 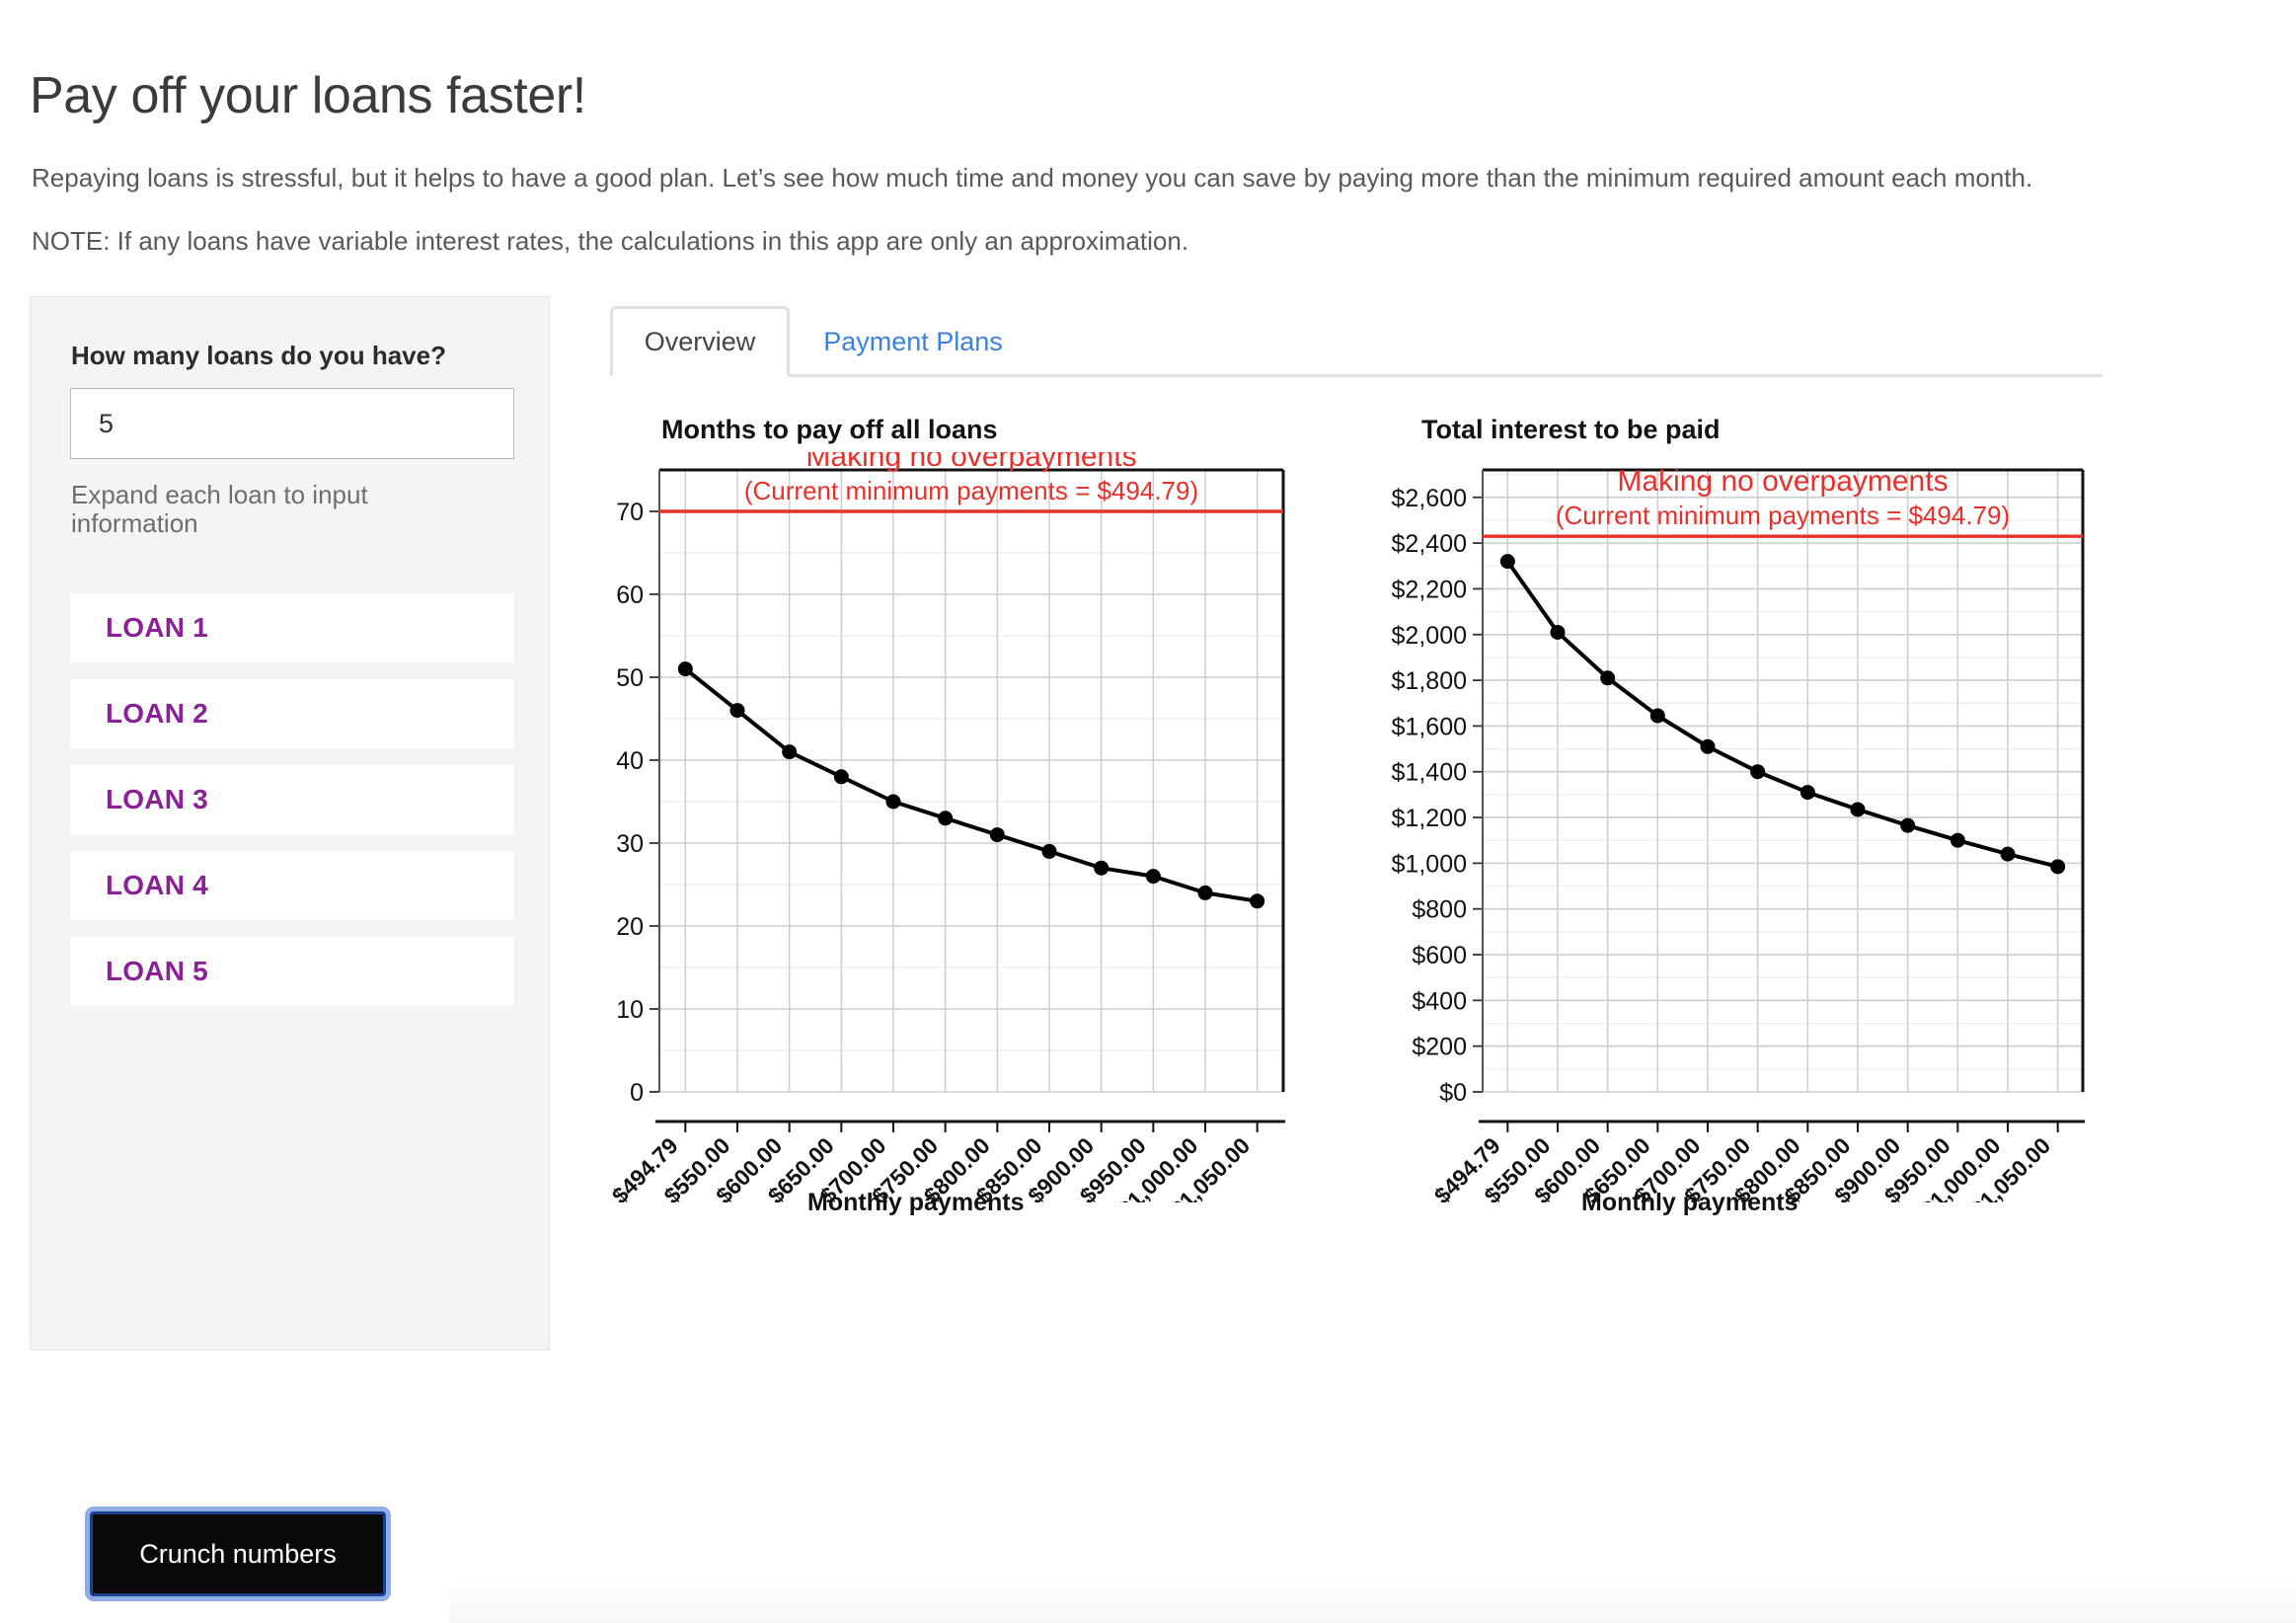 I want to click on svg-text: $200, so click(x=1439, y=1047).